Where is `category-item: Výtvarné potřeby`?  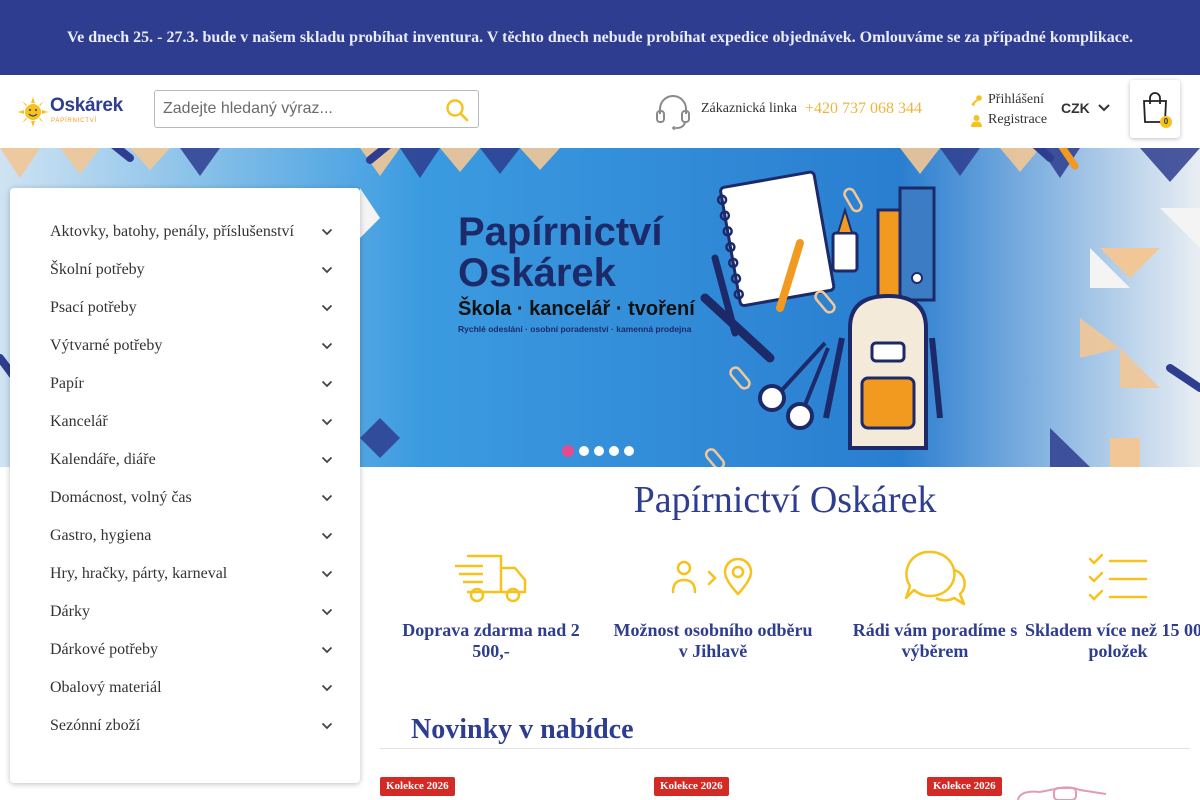
category-item: Výtvarné potřeby is located at coordinates (185, 346).